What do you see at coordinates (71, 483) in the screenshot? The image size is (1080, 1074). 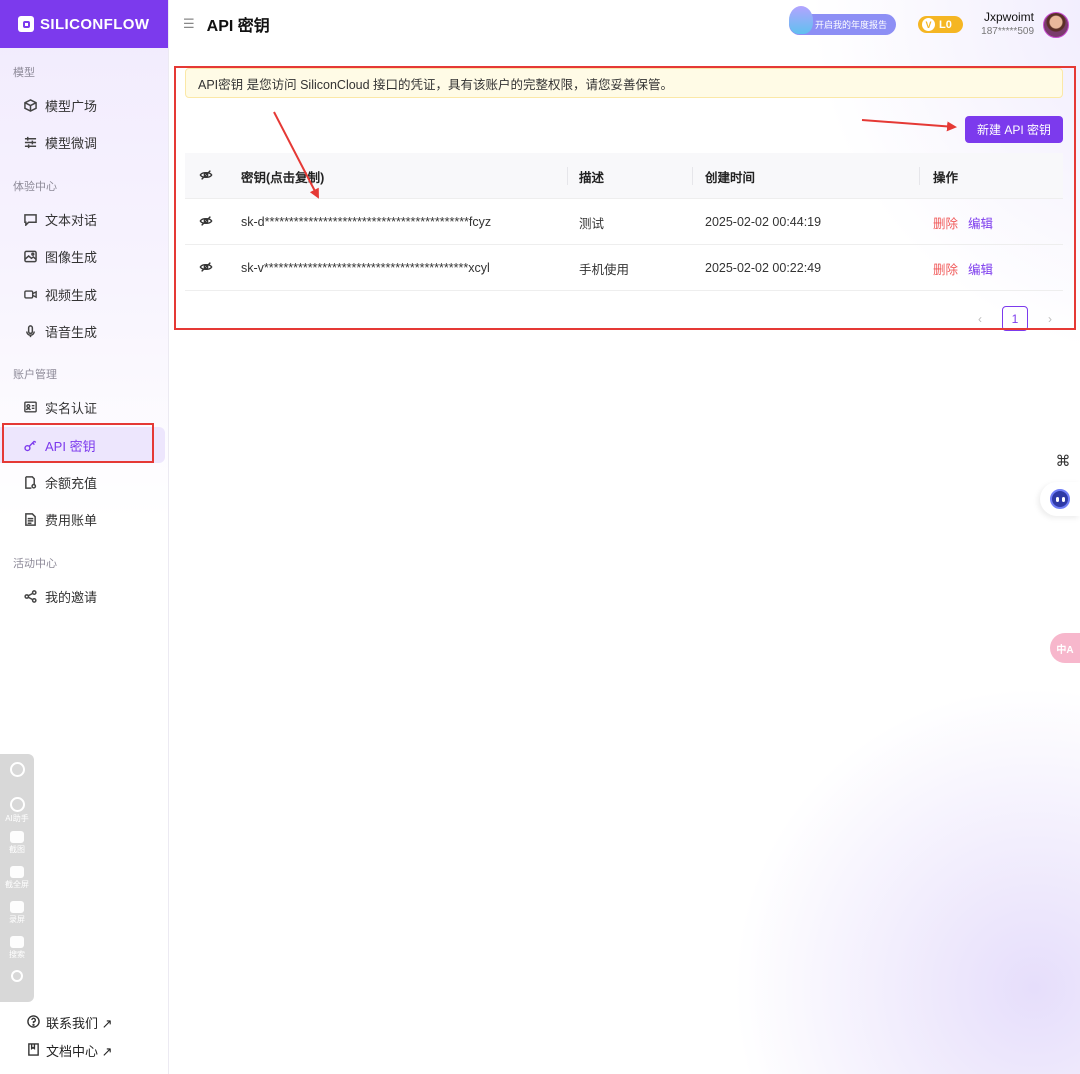 I see `sidebar-item-label: 余额充值` at bounding box center [71, 483].